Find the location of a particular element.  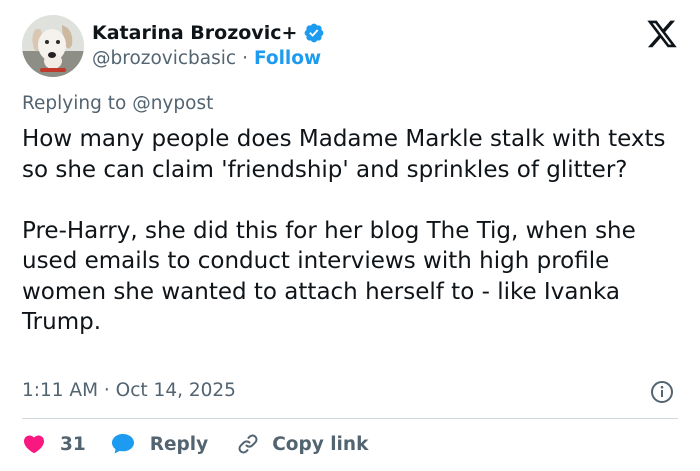

replying-to-context: Replying to @nypost is located at coordinates (117, 103).